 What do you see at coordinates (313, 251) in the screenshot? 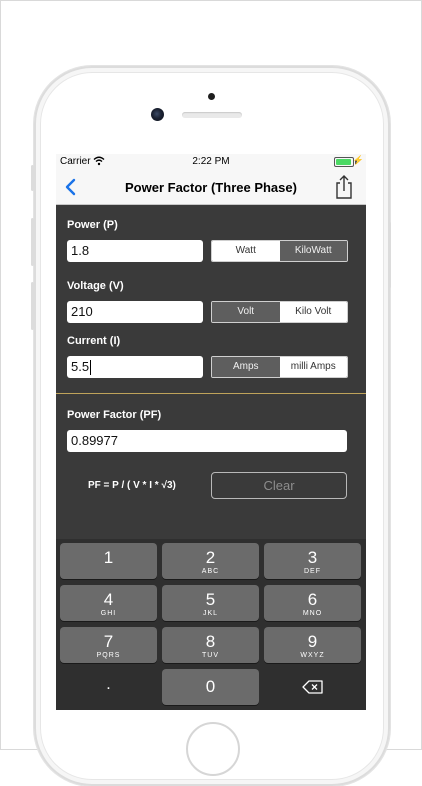
I see `unit-kilowatt: KiloWatt` at bounding box center [313, 251].